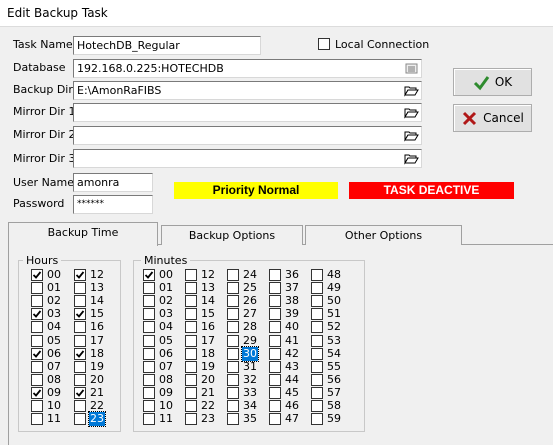 This screenshot has height=445, width=553. What do you see at coordinates (102, 341) in the screenshot?
I see `hour-item-17: 17` at bounding box center [102, 341].